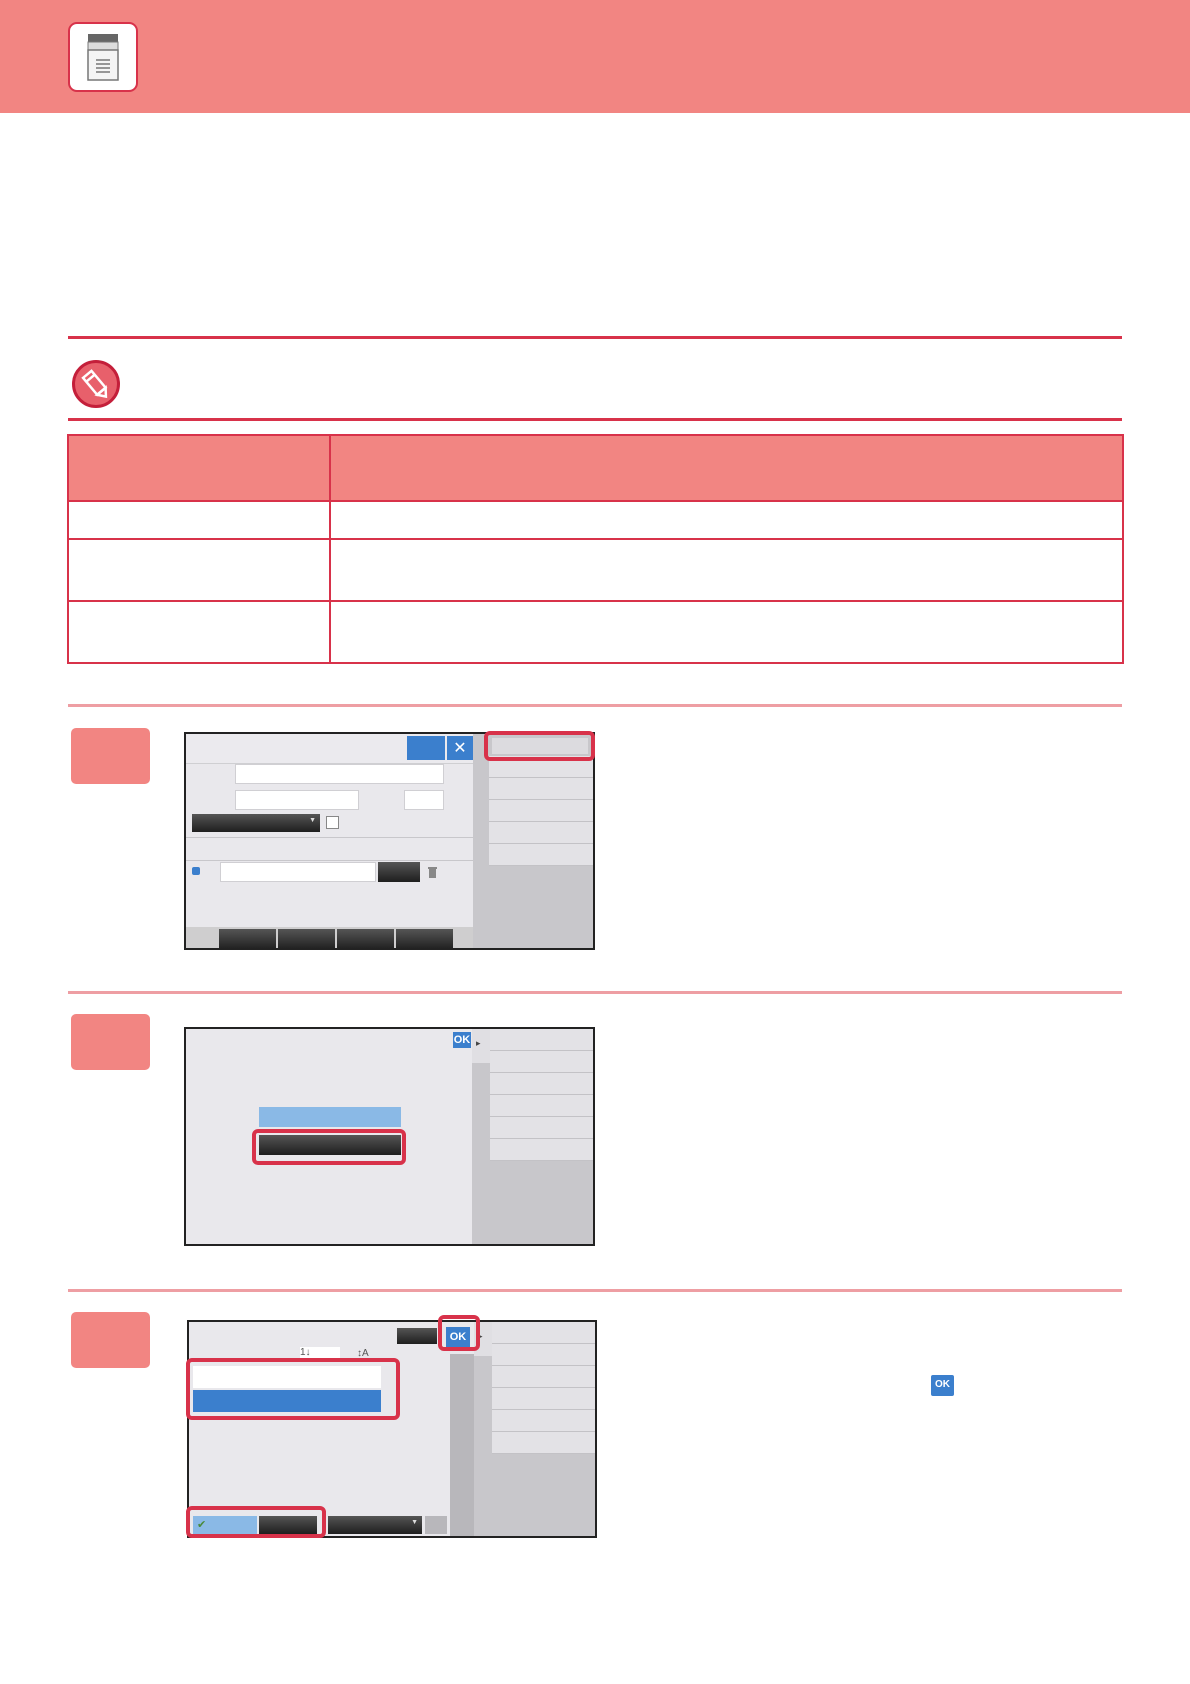 The image size is (1190, 1684). Describe the element at coordinates (256, 1522) in the screenshot. I see `step-3-buttons-highlight` at that location.